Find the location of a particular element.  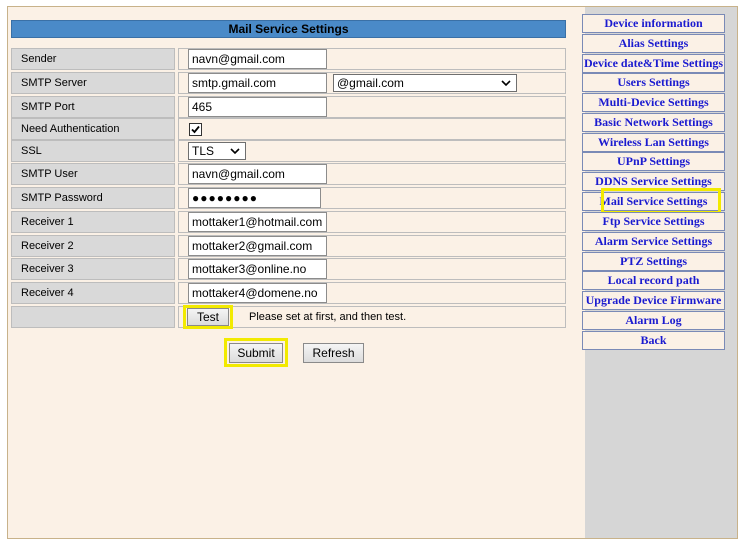

form-row-smtp-user: SMTP User navn@gmail.com is located at coordinates (288, 174).